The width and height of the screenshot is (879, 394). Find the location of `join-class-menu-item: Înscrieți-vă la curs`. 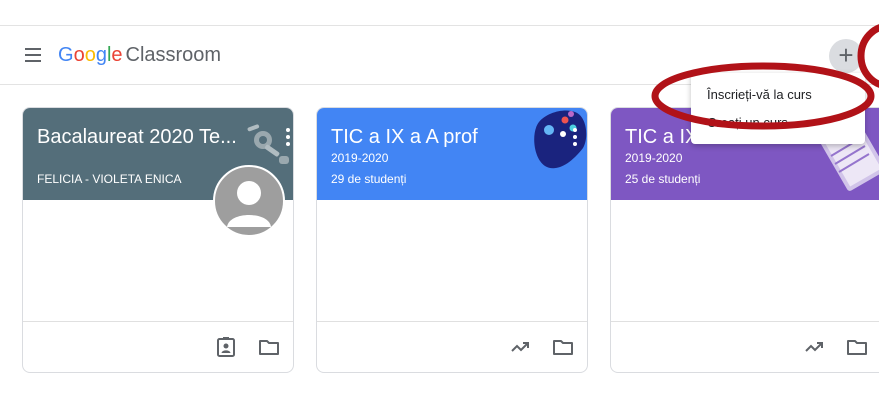

join-class-menu-item: Înscrieți-vă la curs is located at coordinates (759, 94).